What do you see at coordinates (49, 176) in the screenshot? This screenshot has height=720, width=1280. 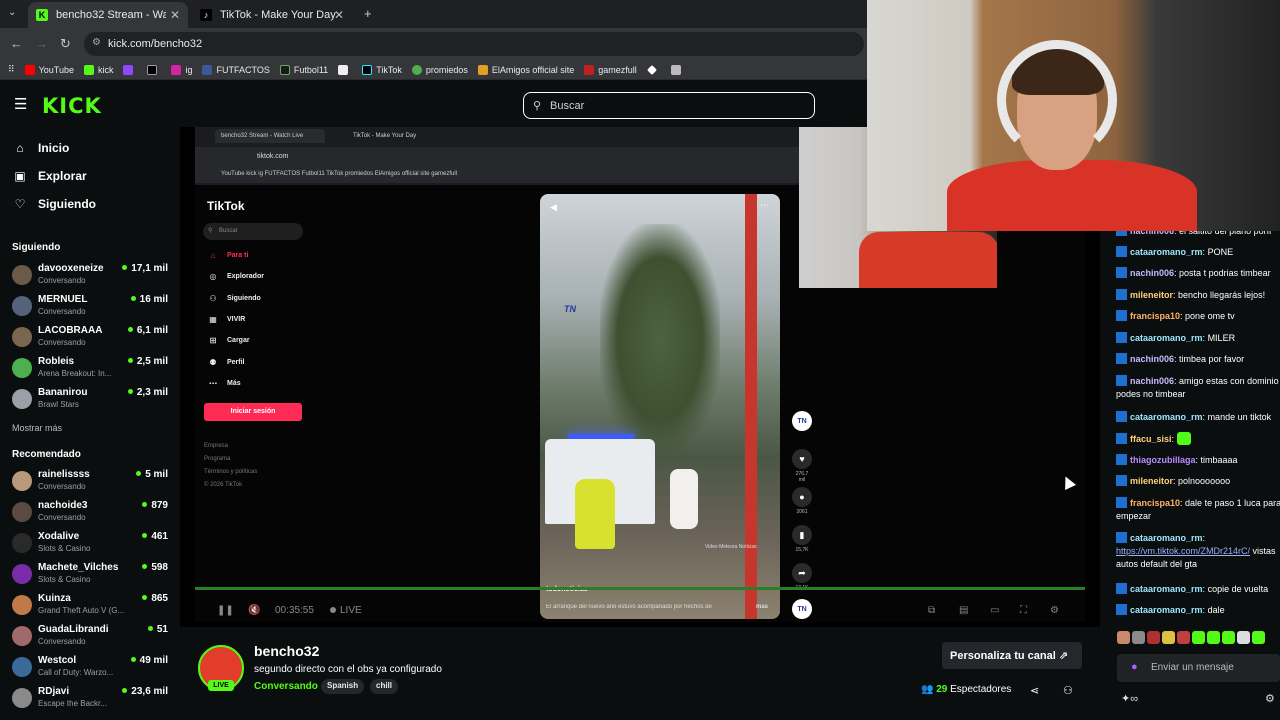 I see `nav-explorar: ▣ Explorar` at bounding box center [49, 176].